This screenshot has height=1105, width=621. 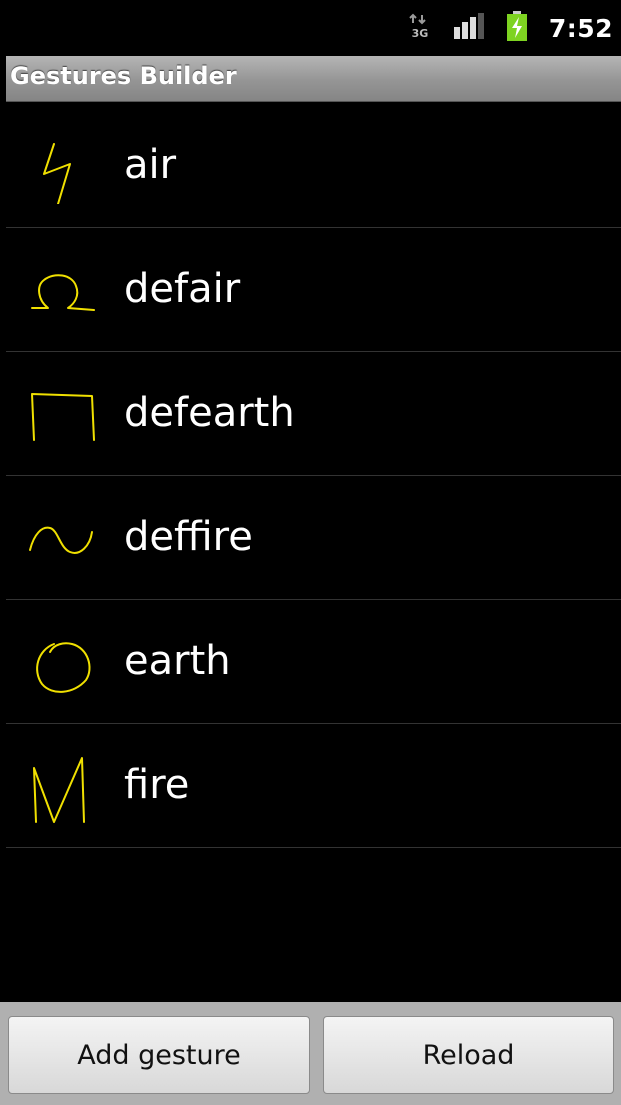 I want to click on list-item-earth: earth, so click(x=313, y=662).